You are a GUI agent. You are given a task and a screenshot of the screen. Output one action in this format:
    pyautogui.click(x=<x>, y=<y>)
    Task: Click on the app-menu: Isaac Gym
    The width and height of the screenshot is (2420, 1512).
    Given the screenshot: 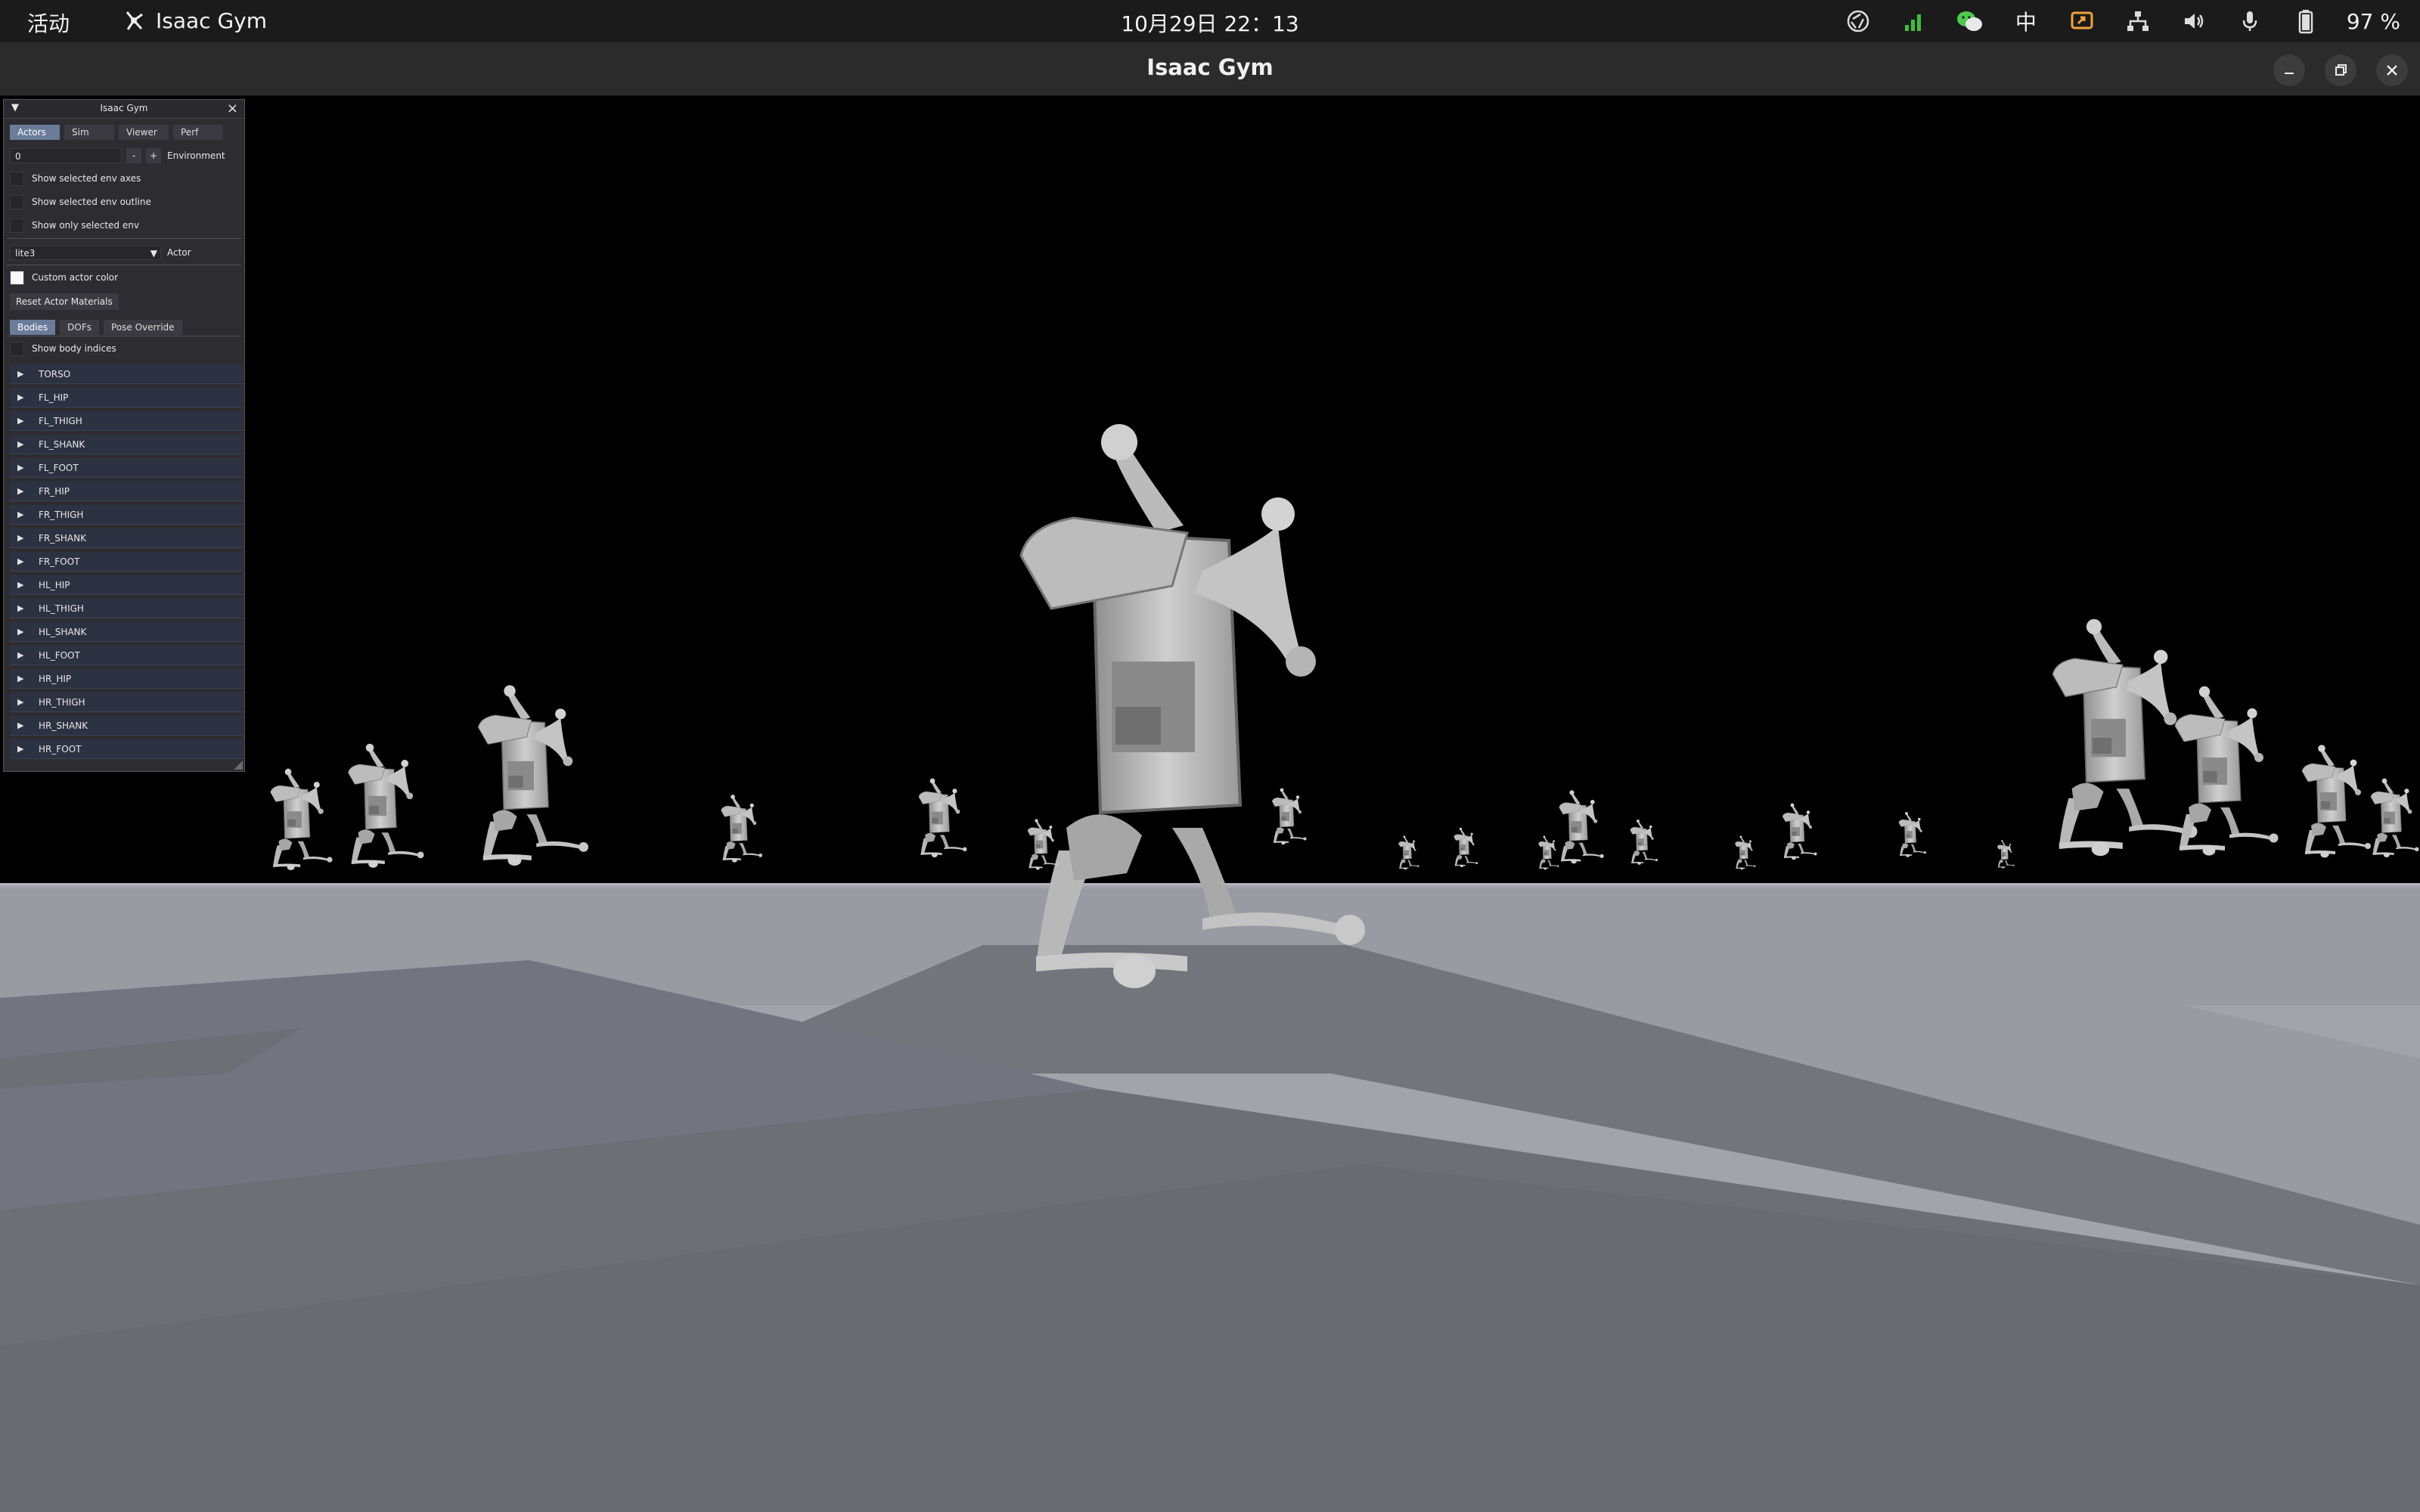 What is the action you would take?
    pyautogui.click(x=194, y=20)
    